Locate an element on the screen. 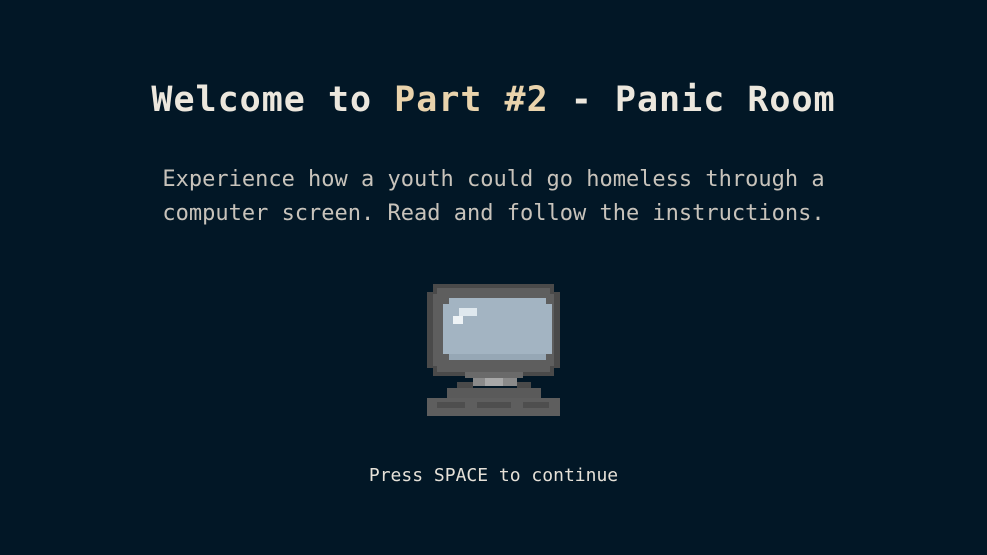 The height and width of the screenshot is (555, 987). page-title: Welcome to Part #2 - Panic Room is located at coordinates (493, 100).